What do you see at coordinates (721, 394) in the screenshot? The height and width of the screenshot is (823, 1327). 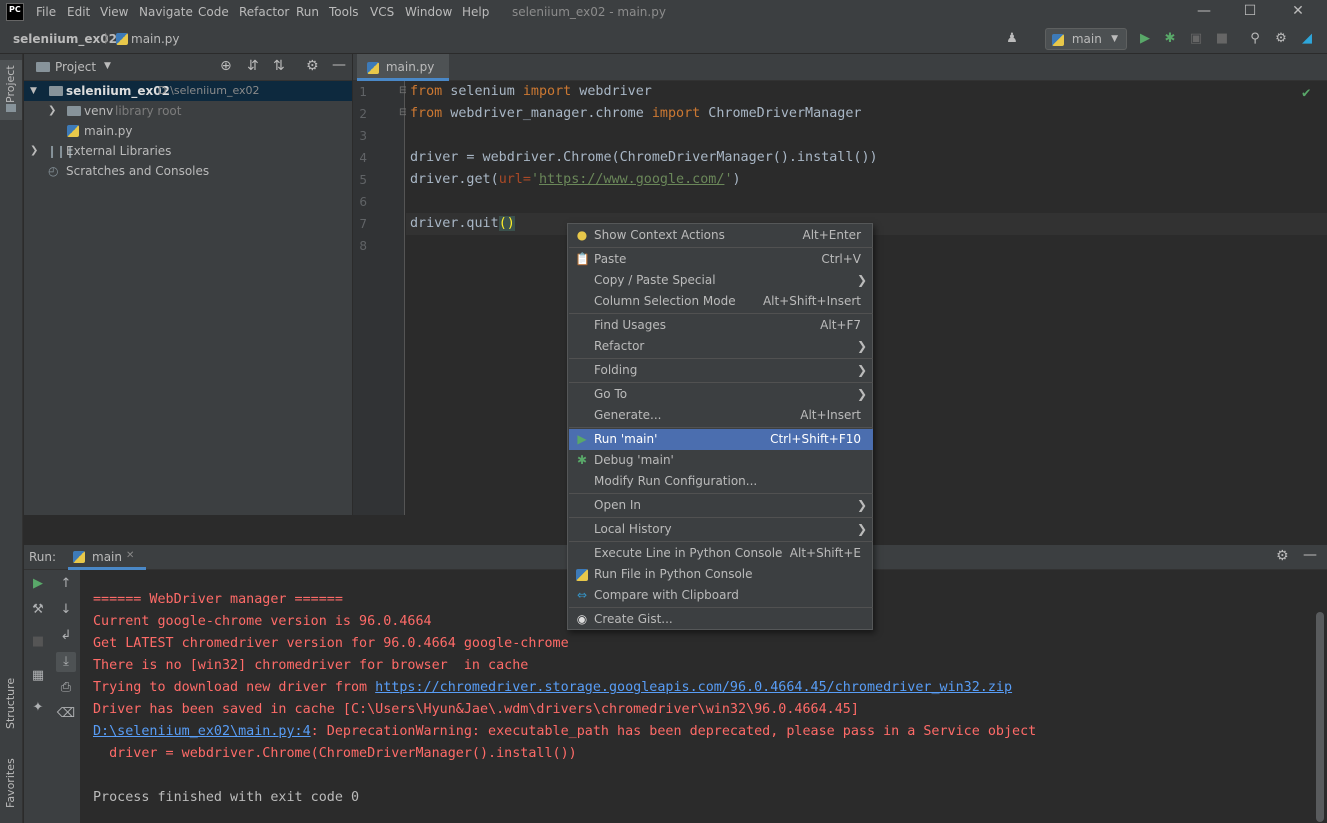 I see `menu-item-go-to: Go To ❯` at bounding box center [721, 394].